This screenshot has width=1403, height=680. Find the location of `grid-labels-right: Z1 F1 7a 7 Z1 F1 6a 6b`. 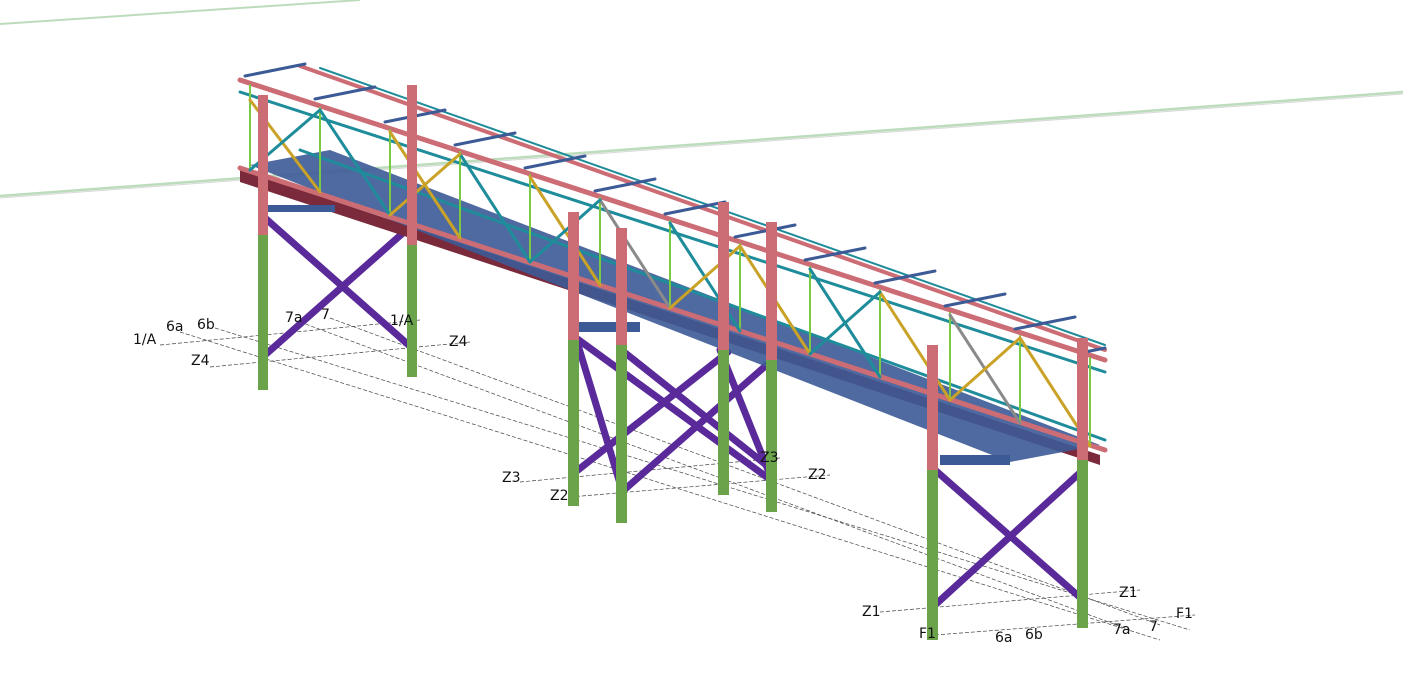

grid-labels-right: Z1 F1 7a 7 Z1 F1 6a 6b is located at coordinates (1027, 615).